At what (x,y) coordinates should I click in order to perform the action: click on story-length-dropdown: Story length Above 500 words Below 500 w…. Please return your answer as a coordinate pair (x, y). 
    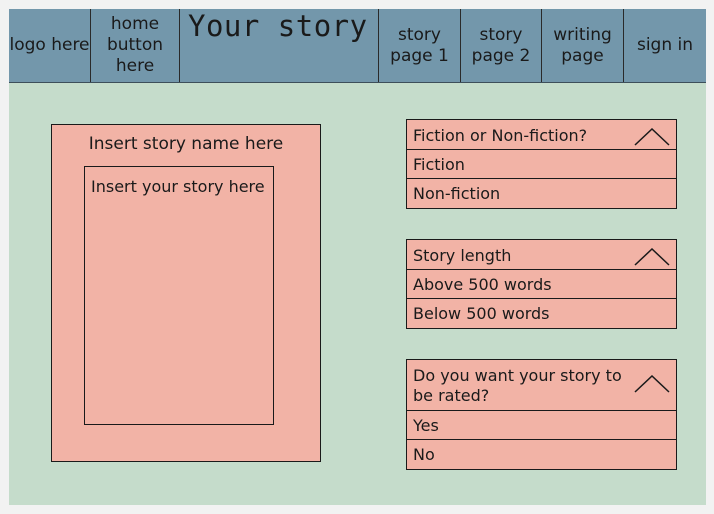
    Looking at the image, I should click on (541, 284).